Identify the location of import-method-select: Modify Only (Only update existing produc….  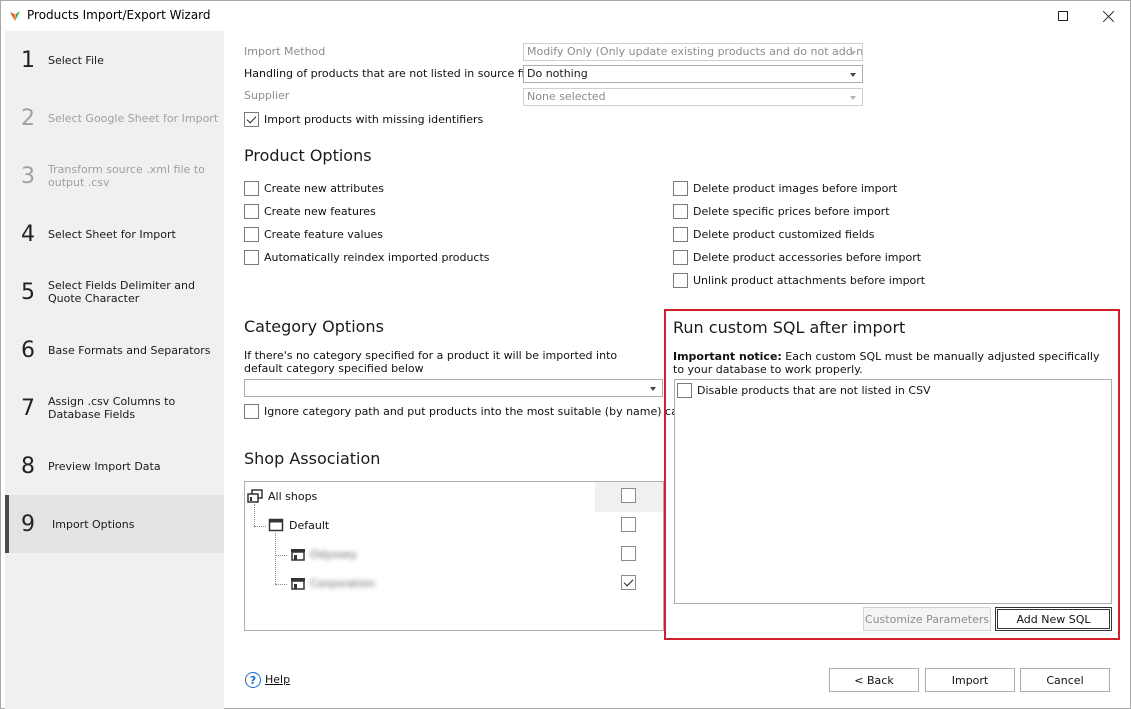
(693, 52).